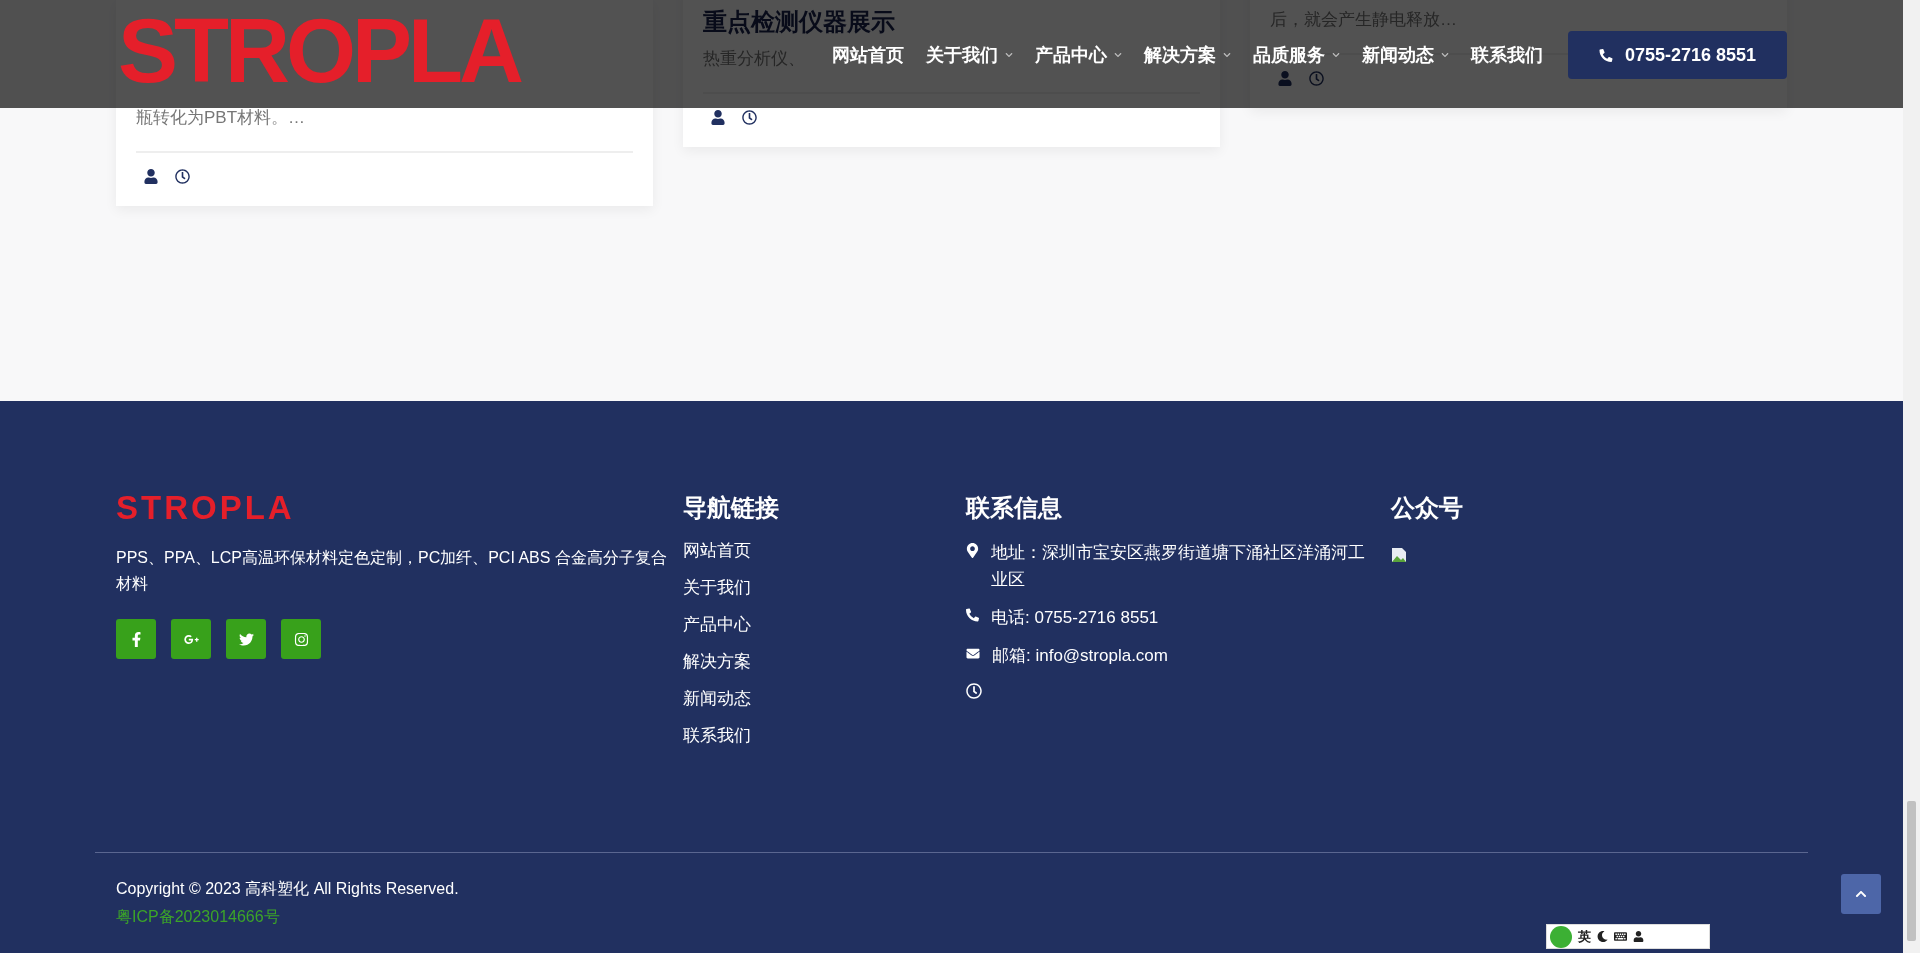 This screenshot has height=953, width=1920. I want to click on company-description: PPS、PPA、LCP高温环保材料定色定制，PC加纤、PCI ABS 合金高分子复合材料, so click(392, 571).